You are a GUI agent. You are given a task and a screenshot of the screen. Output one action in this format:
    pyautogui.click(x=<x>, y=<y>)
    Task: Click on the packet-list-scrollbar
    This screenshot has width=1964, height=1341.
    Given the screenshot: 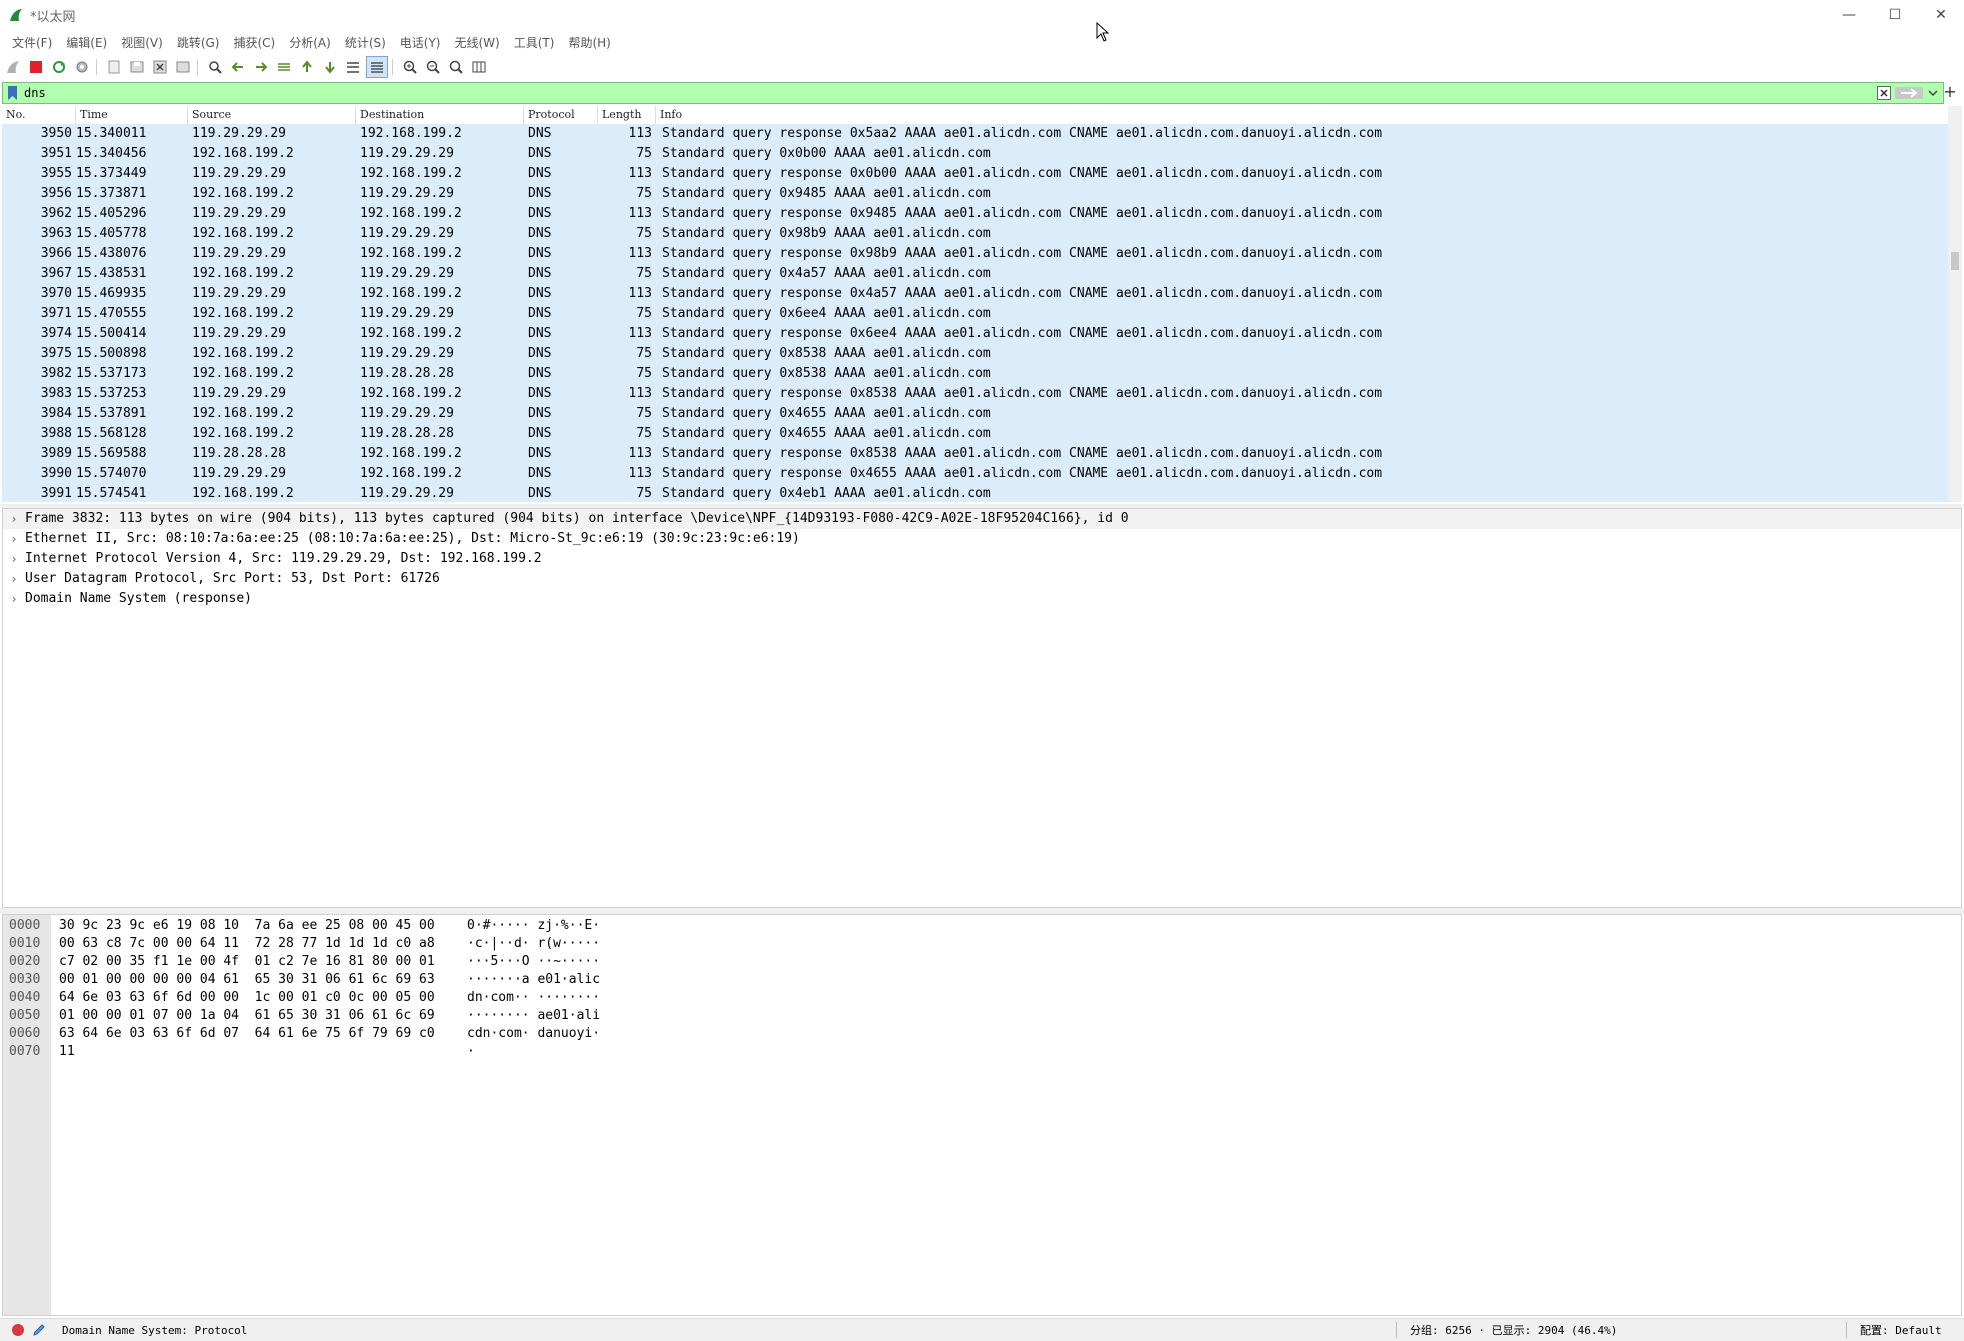 What is the action you would take?
    pyautogui.click(x=1955, y=304)
    